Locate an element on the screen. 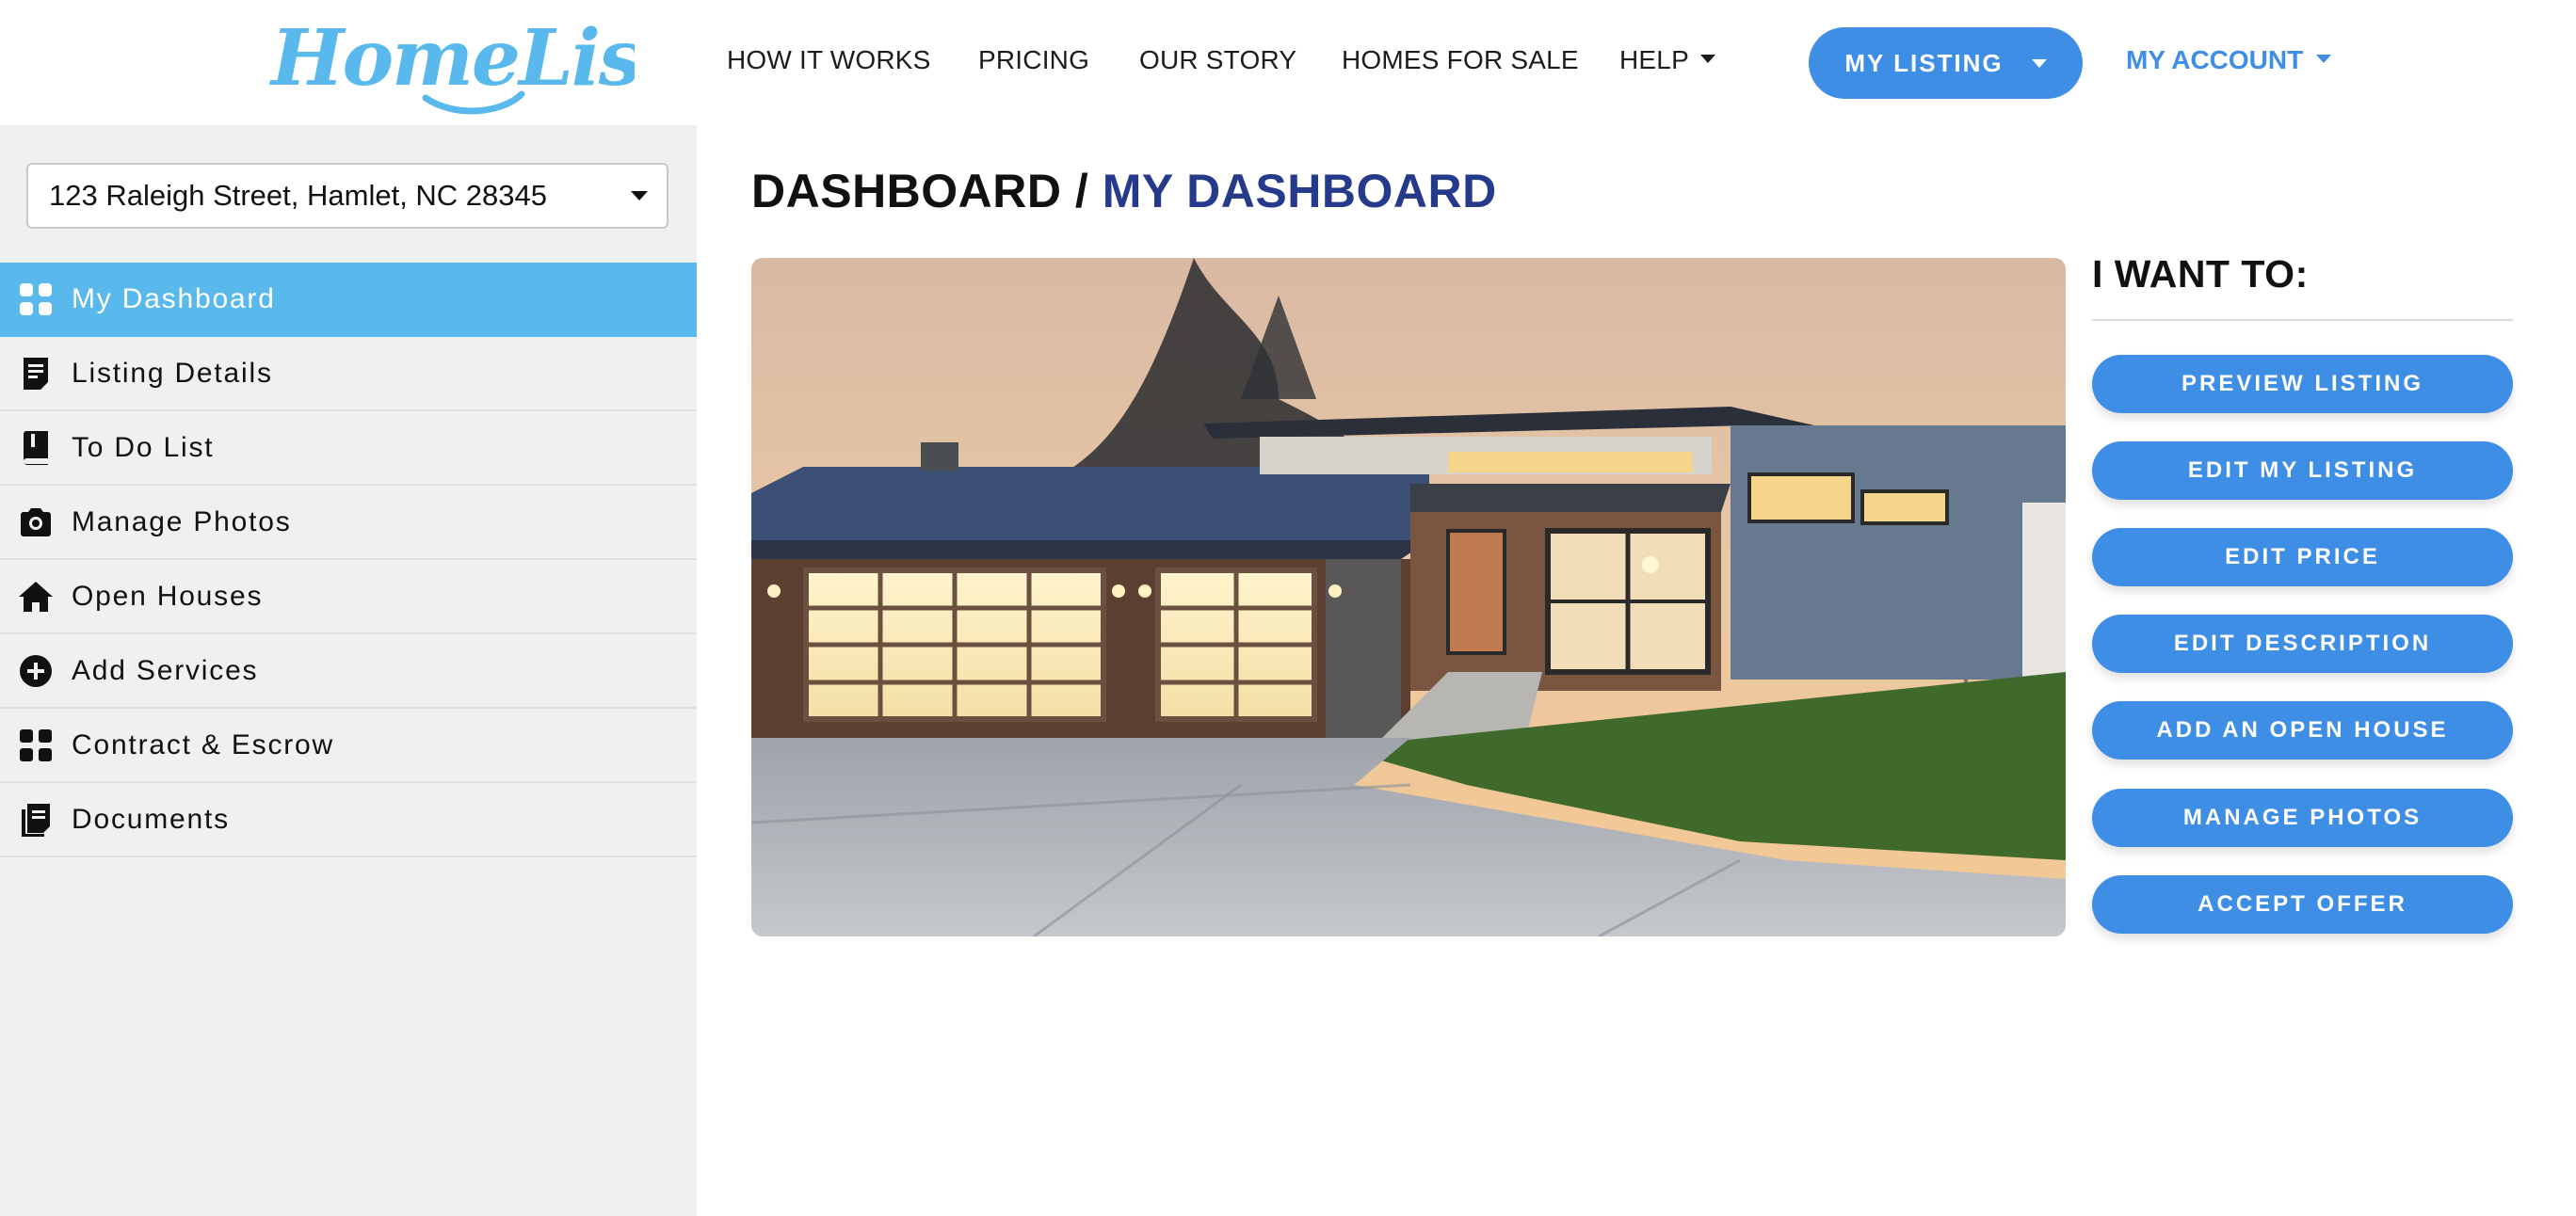 The width and height of the screenshot is (2576, 1216). book-icon is located at coordinates (36, 448).